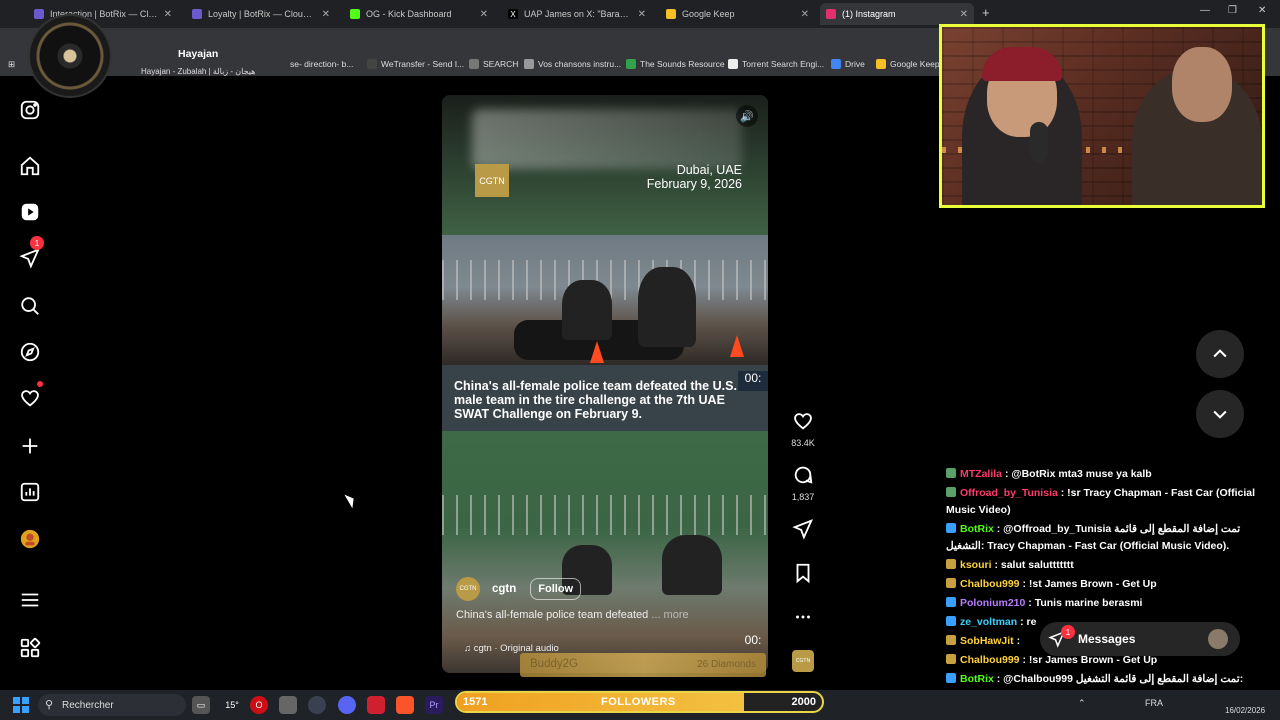 The width and height of the screenshot is (1280, 720). Describe the element at coordinates (112, 705) in the screenshot. I see `taskbar-search: ⚲ Rechercher` at that location.